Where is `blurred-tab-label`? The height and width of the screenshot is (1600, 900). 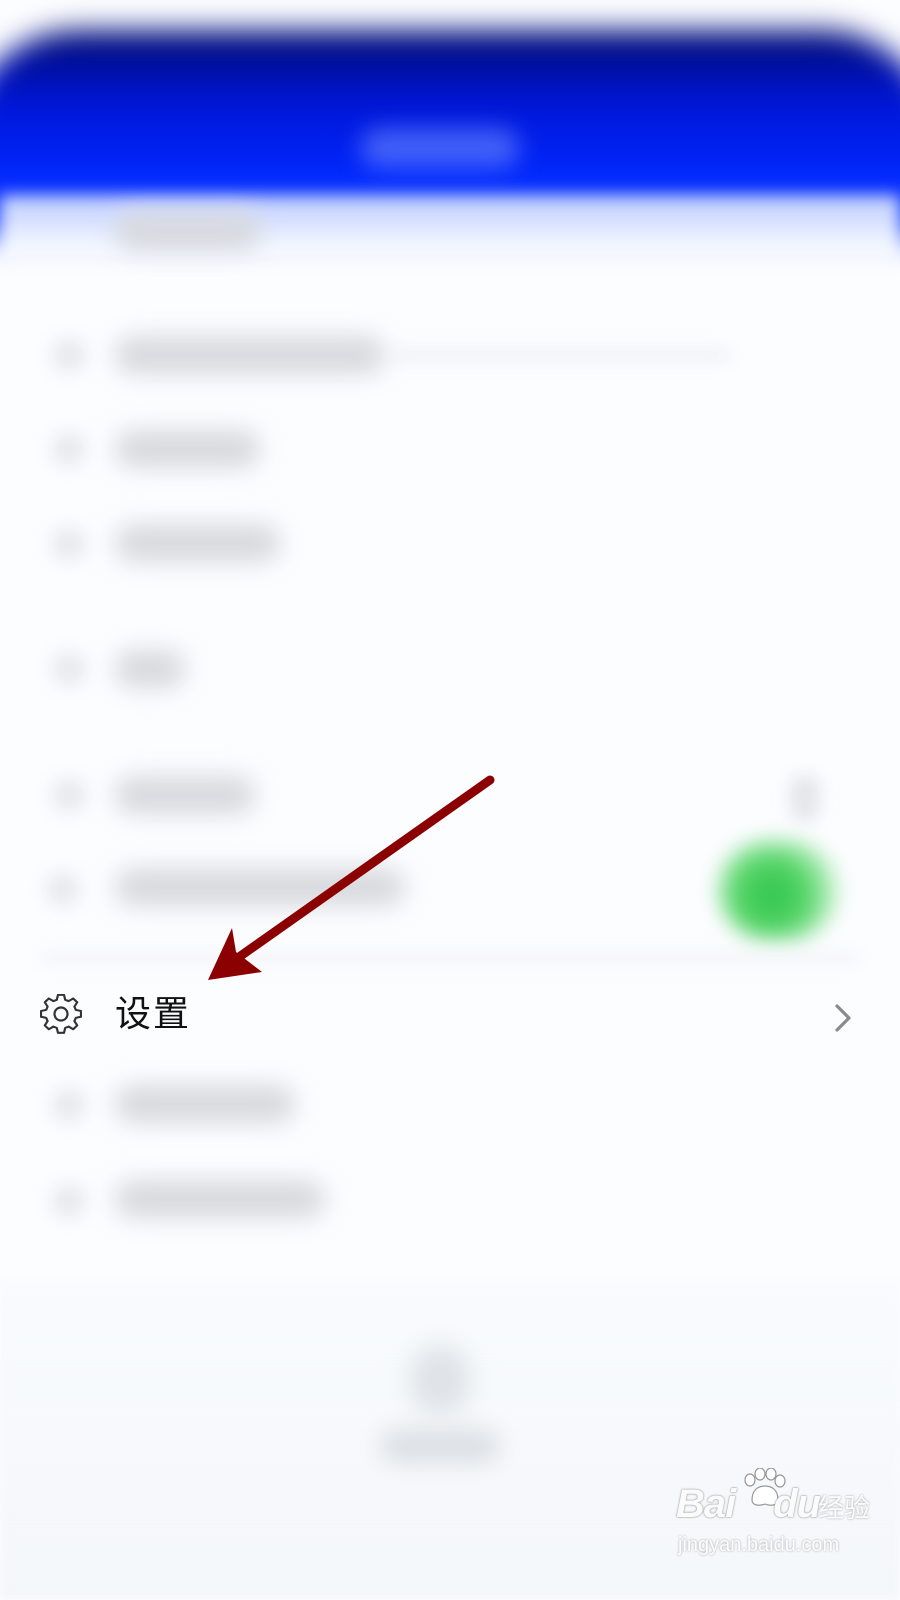 blurred-tab-label is located at coordinates (440, 1446).